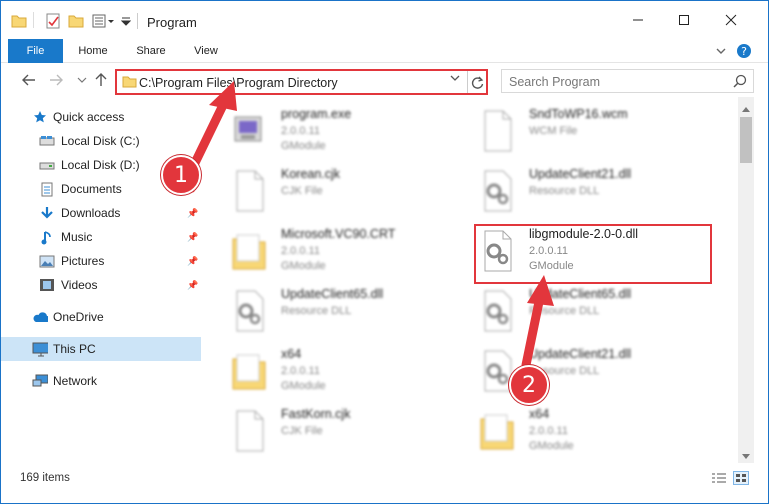 This screenshot has width=769, height=504. What do you see at coordinates (719, 478) in the screenshot?
I see `details-view-icon` at bounding box center [719, 478].